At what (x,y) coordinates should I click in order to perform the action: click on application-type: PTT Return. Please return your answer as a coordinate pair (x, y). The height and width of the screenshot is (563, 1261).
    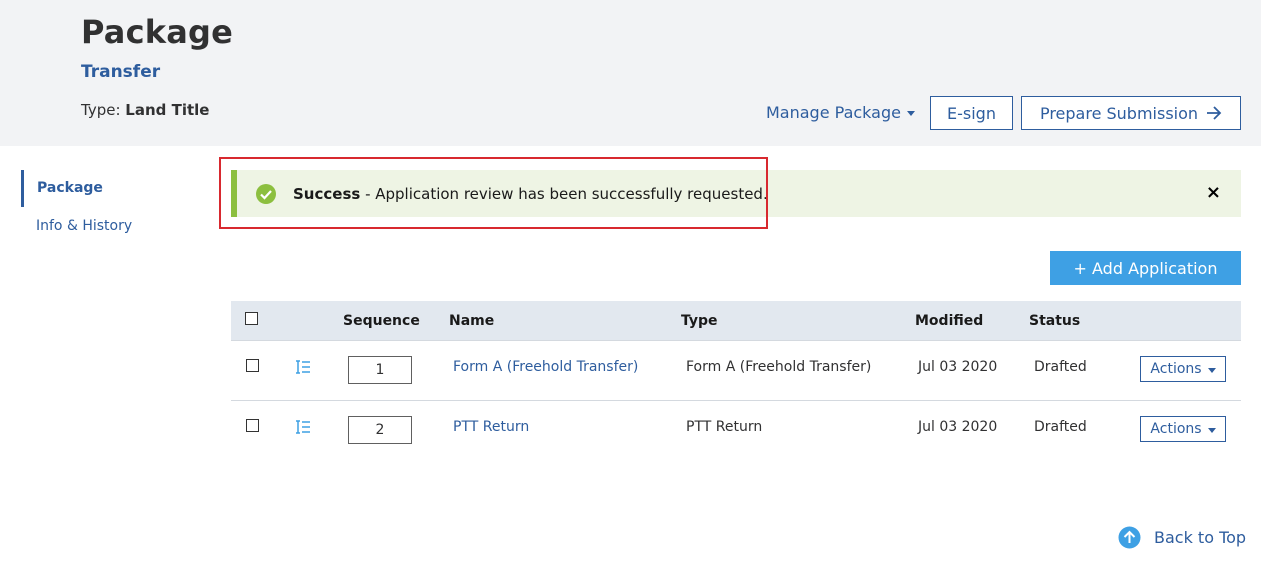
    Looking at the image, I should click on (724, 427).